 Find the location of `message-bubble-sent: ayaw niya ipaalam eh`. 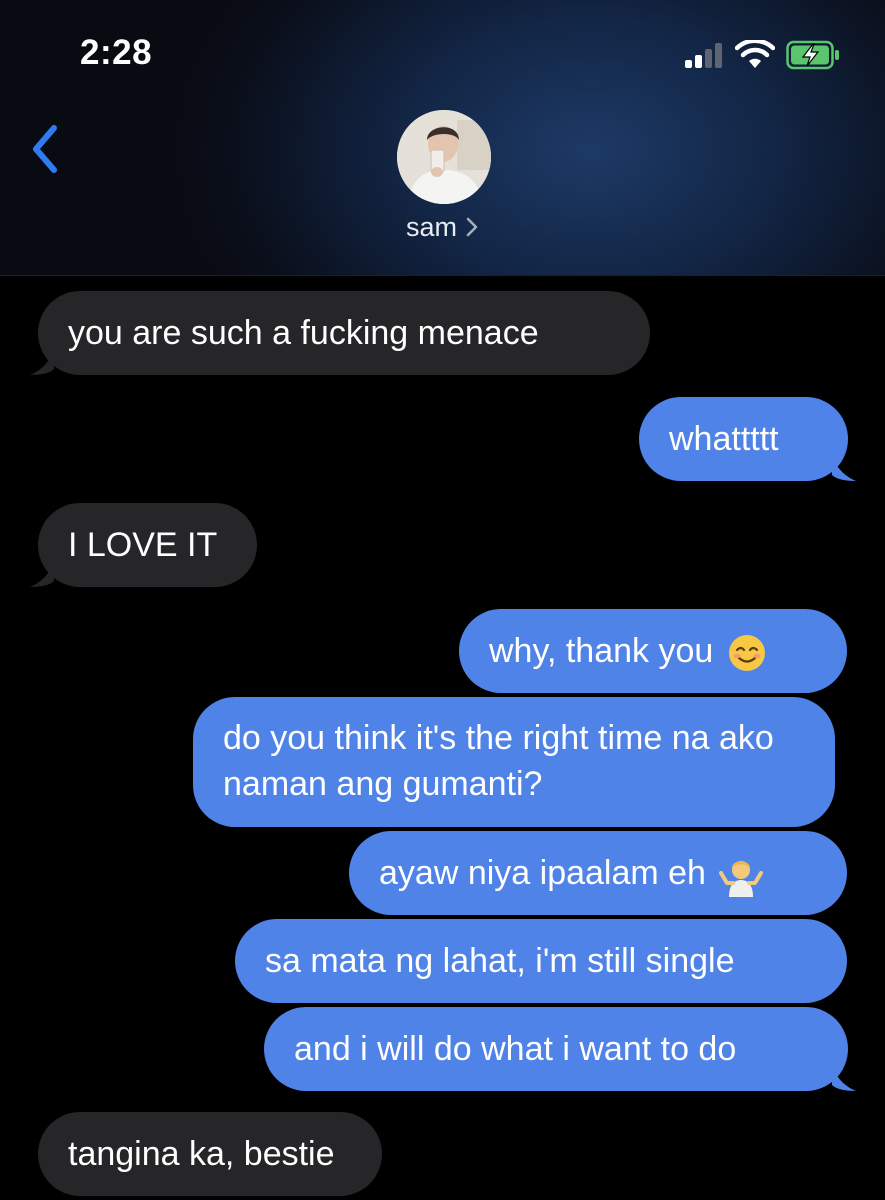

message-bubble-sent: ayaw niya ipaalam eh is located at coordinates (598, 873).